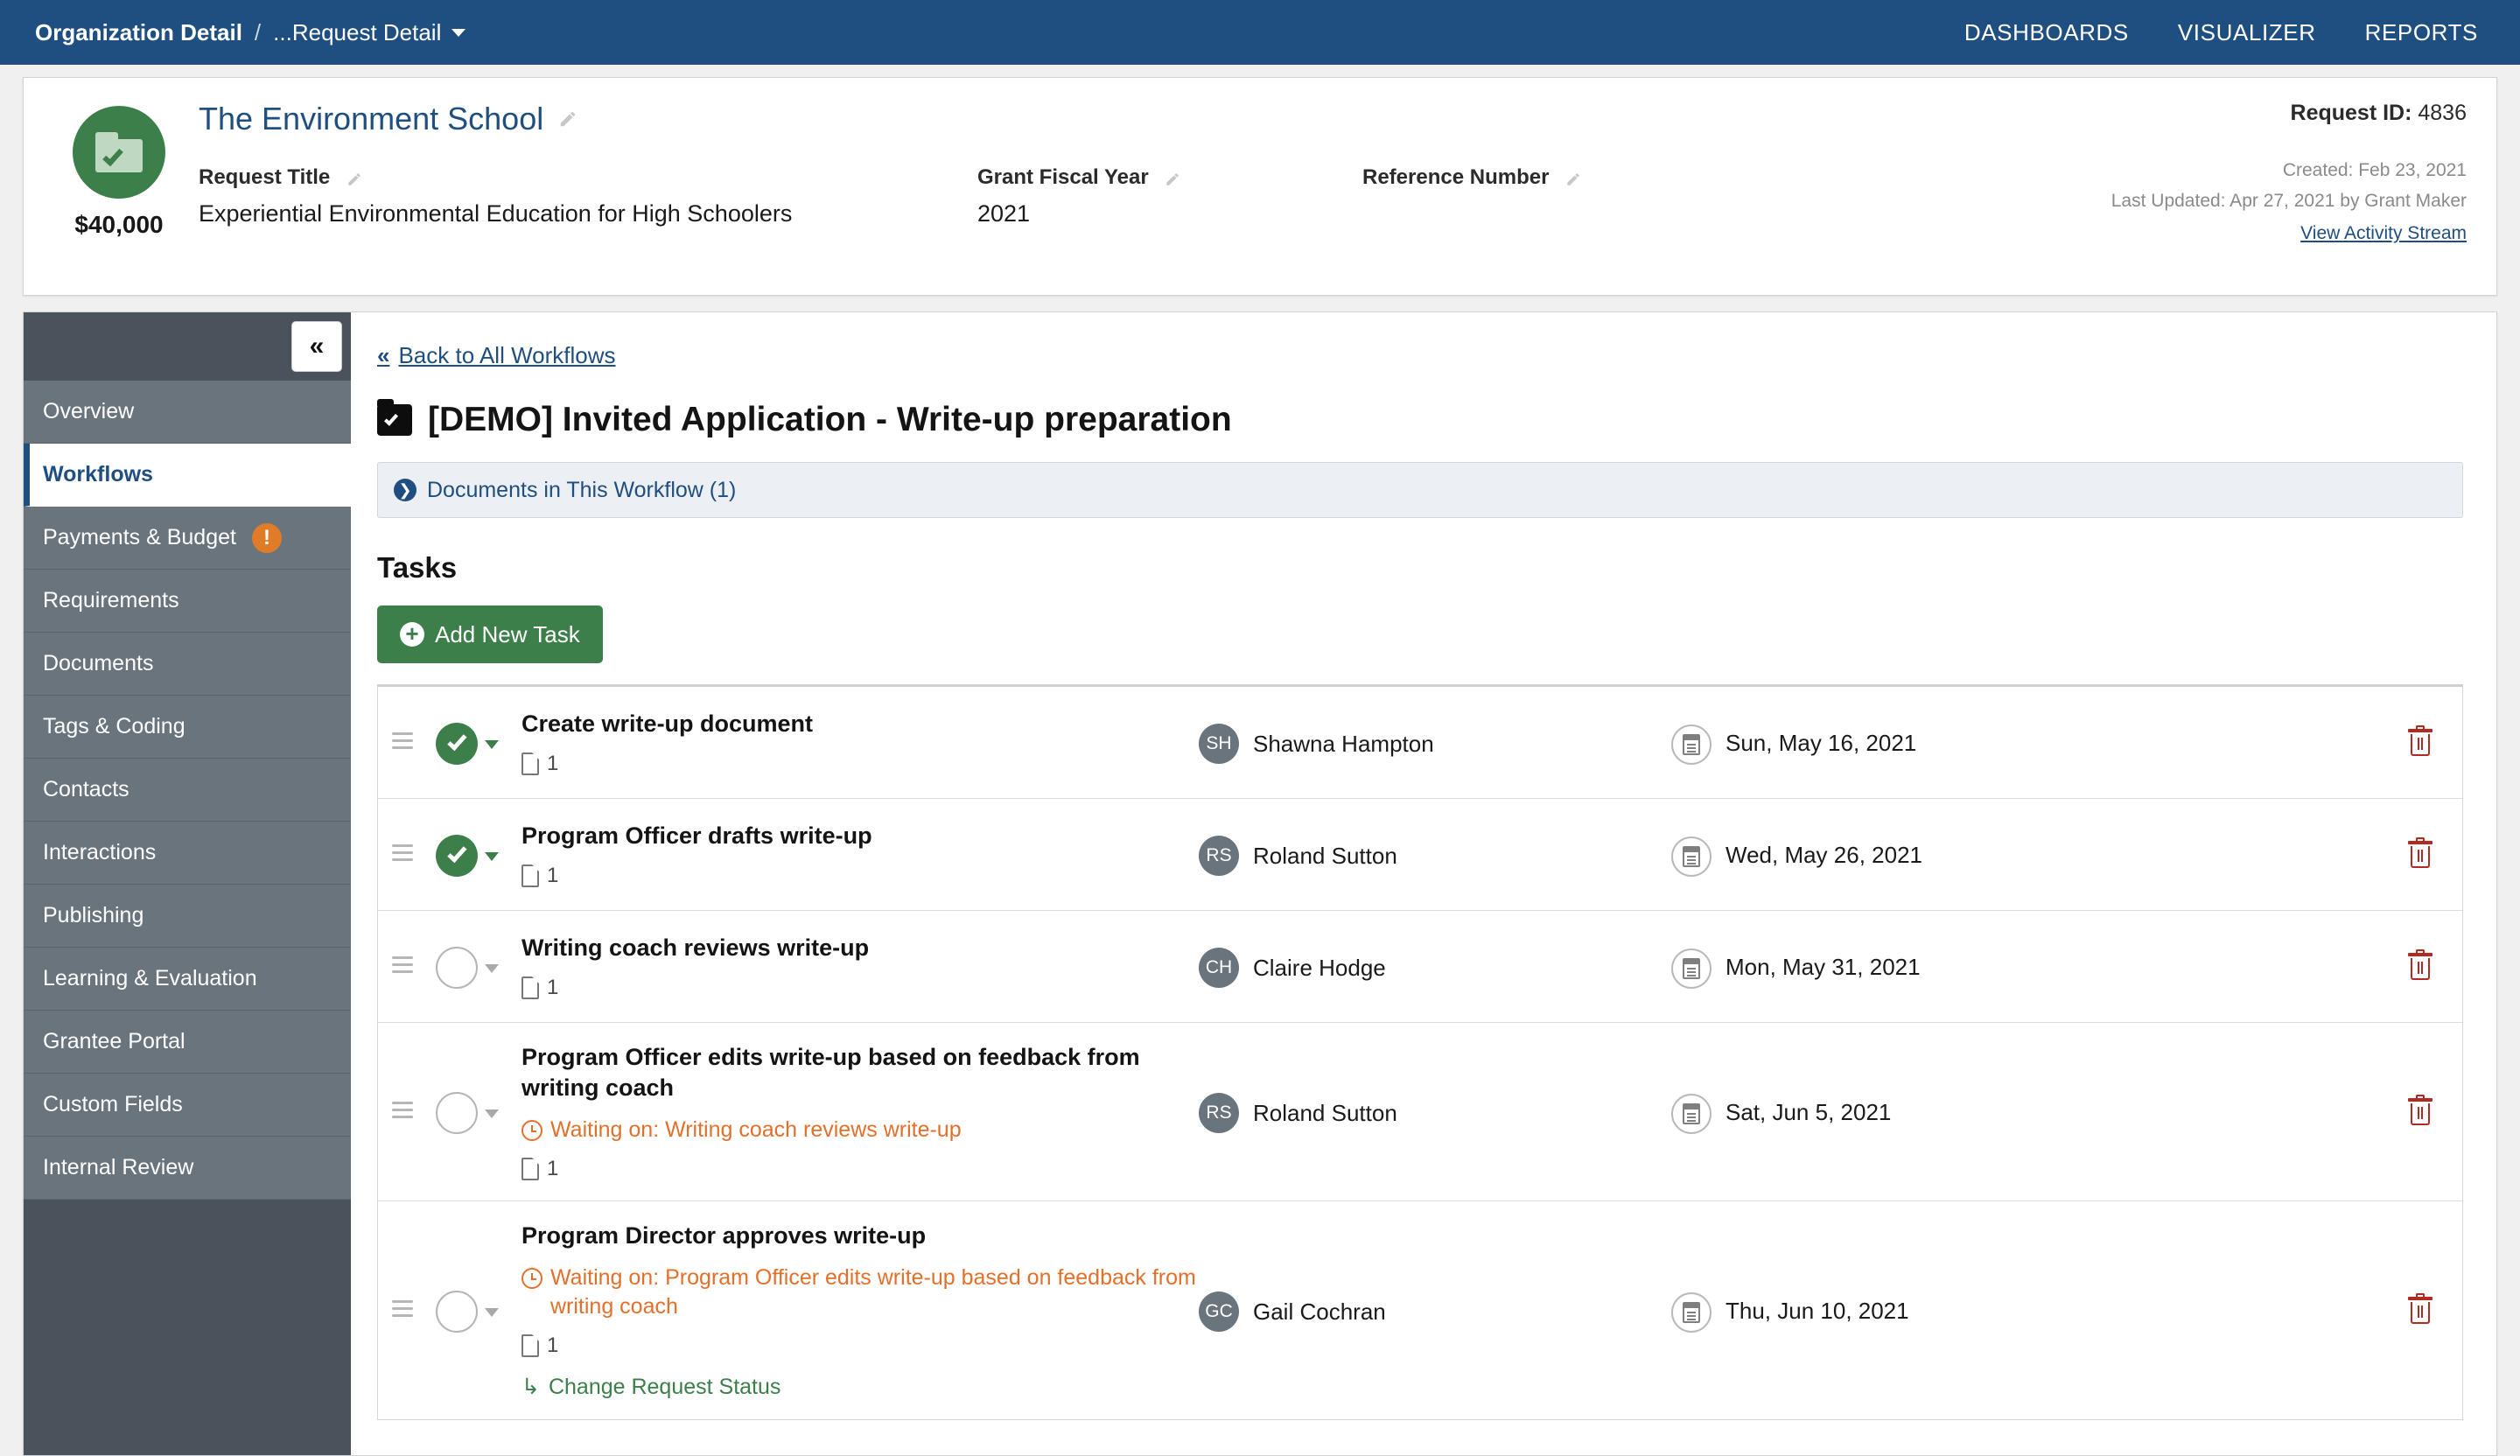 This screenshot has height=1456, width=2520. What do you see at coordinates (853, 854) in the screenshot?
I see `task-details-column: Program Officer drafts write-up 1` at bounding box center [853, 854].